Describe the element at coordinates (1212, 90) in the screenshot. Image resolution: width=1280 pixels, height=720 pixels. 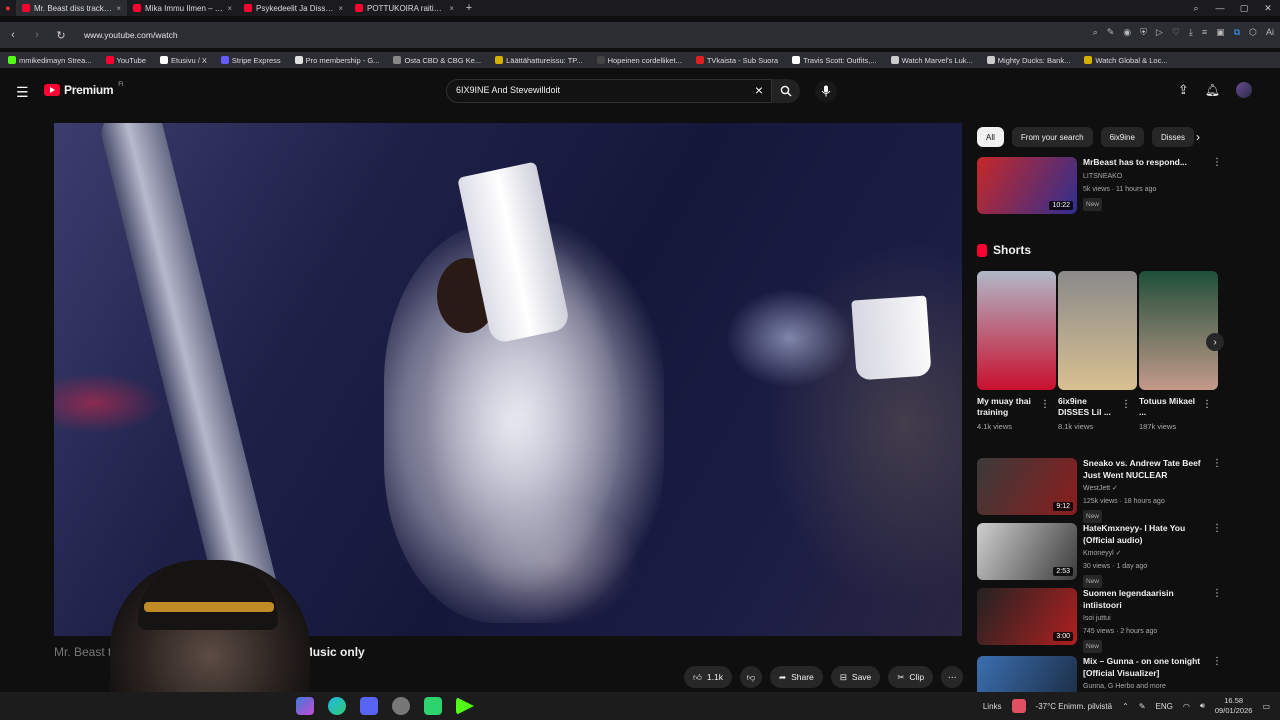
I see `notifications-bell-icon: 🔔︎` at that location.